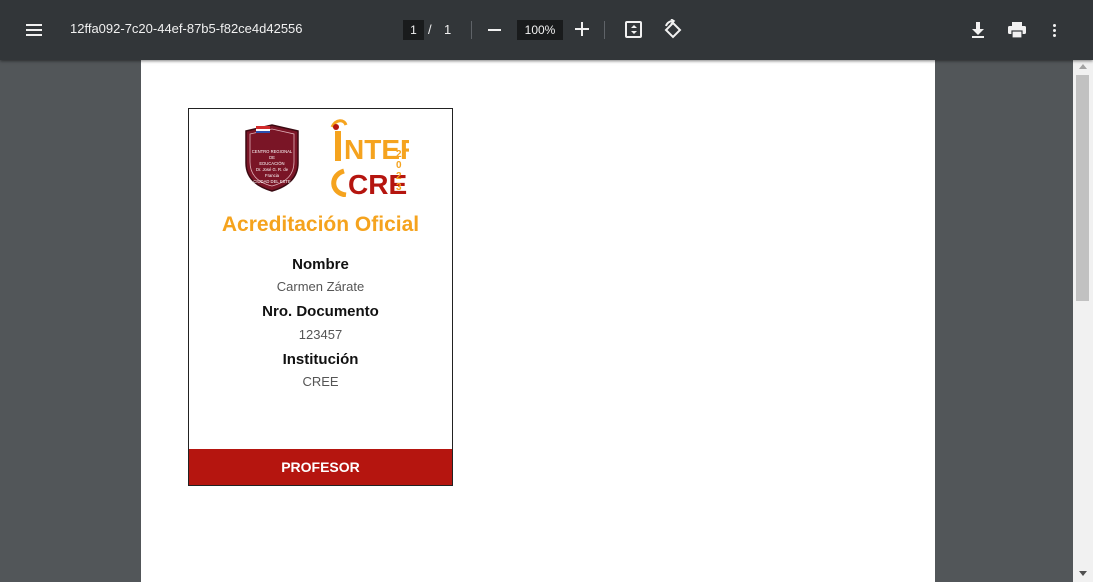 The height and width of the screenshot is (582, 1093). Describe the element at coordinates (978, 30) in the screenshot. I see `download-icon` at that location.